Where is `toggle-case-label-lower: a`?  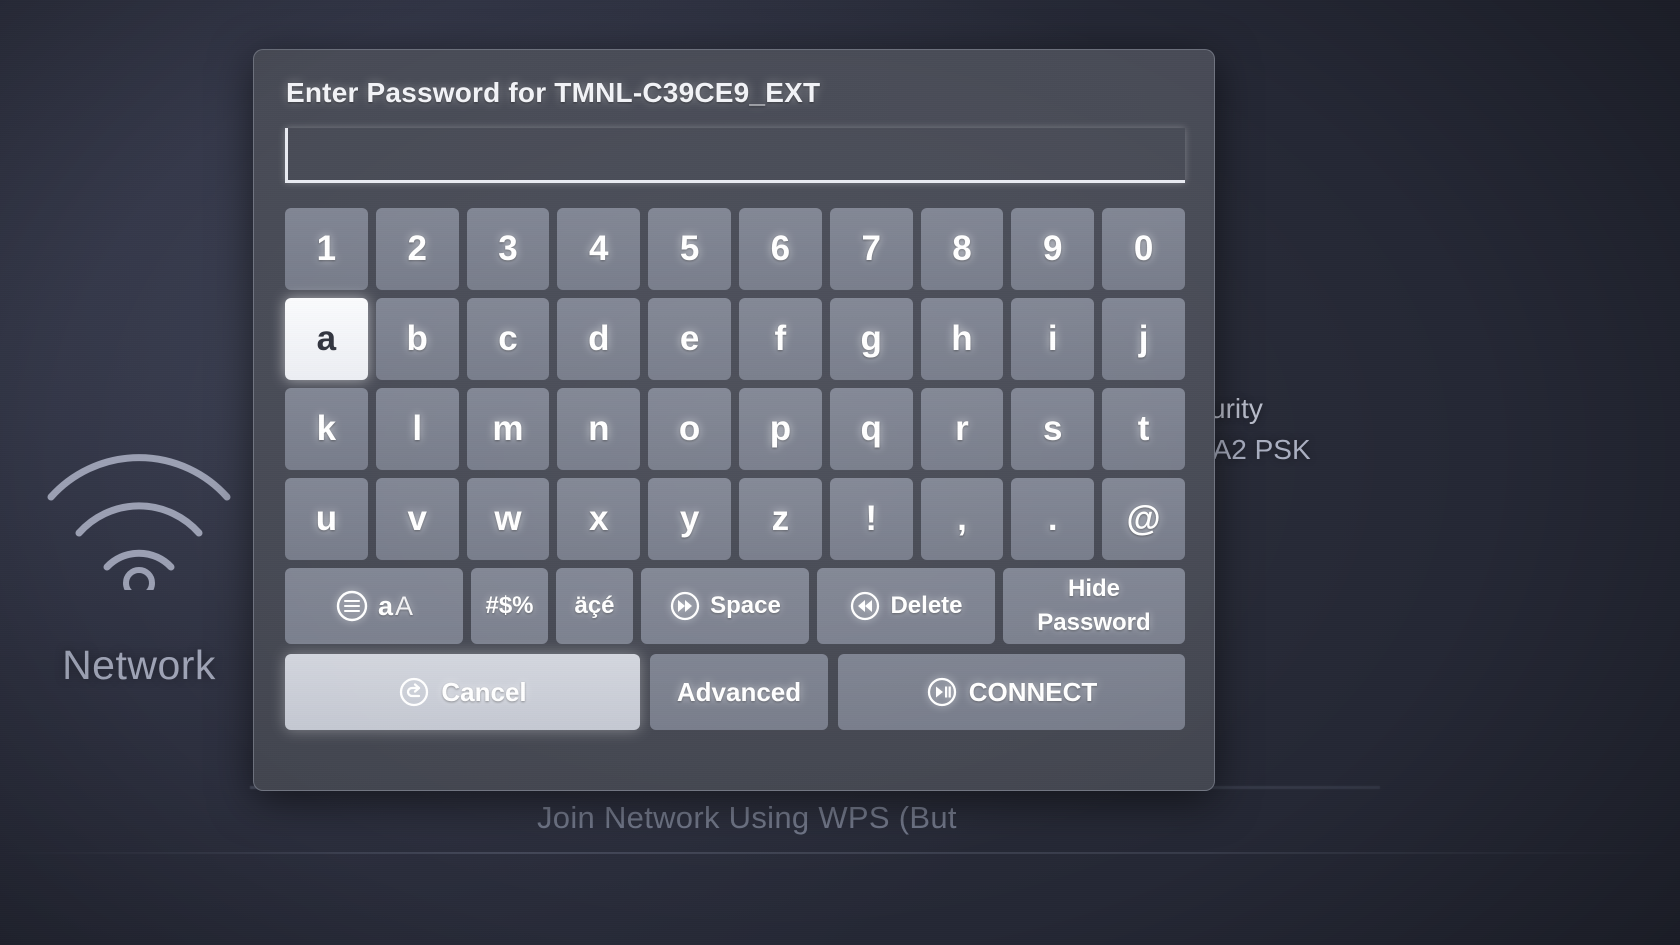
toggle-case-label-lower: a is located at coordinates (385, 606).